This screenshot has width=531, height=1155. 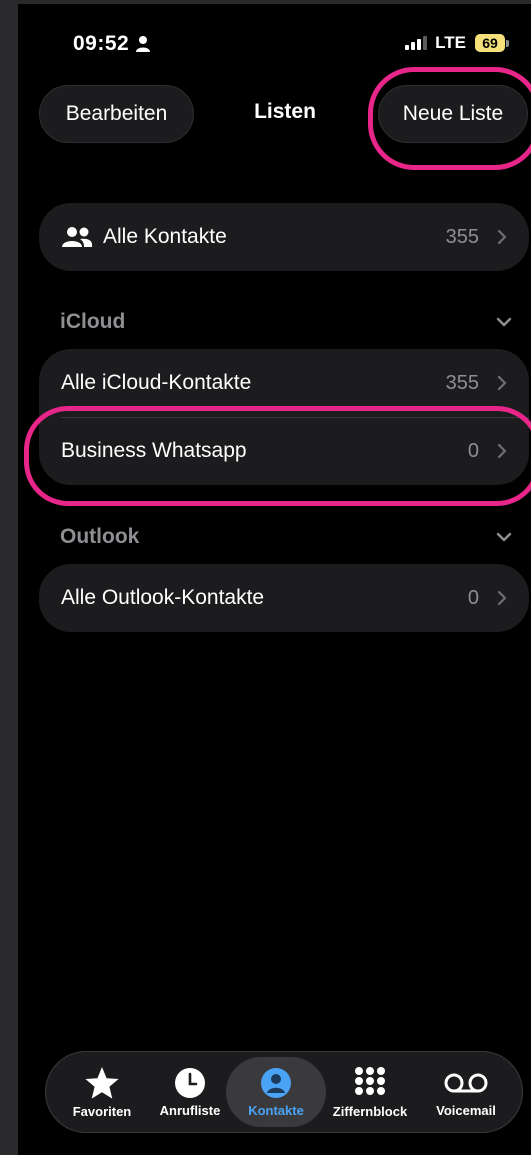 I want to click on status-indicators: LTE 69, so click(x=457, y=43).